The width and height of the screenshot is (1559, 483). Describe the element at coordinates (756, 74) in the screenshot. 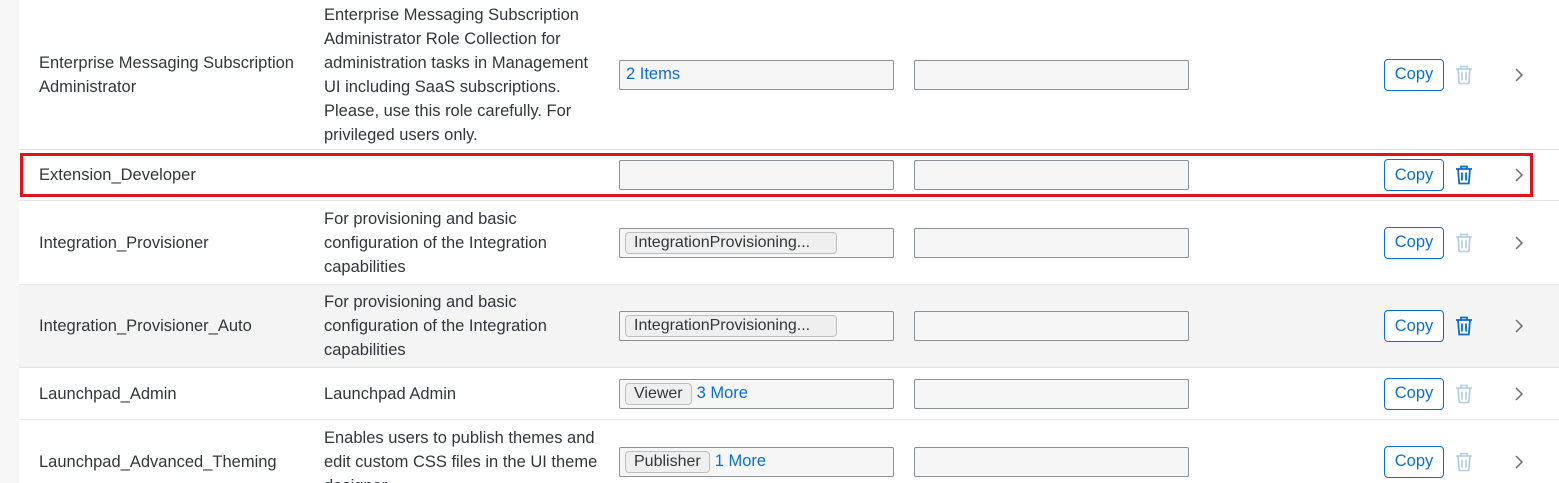

I see `roles-field: 2 Items` at that location.